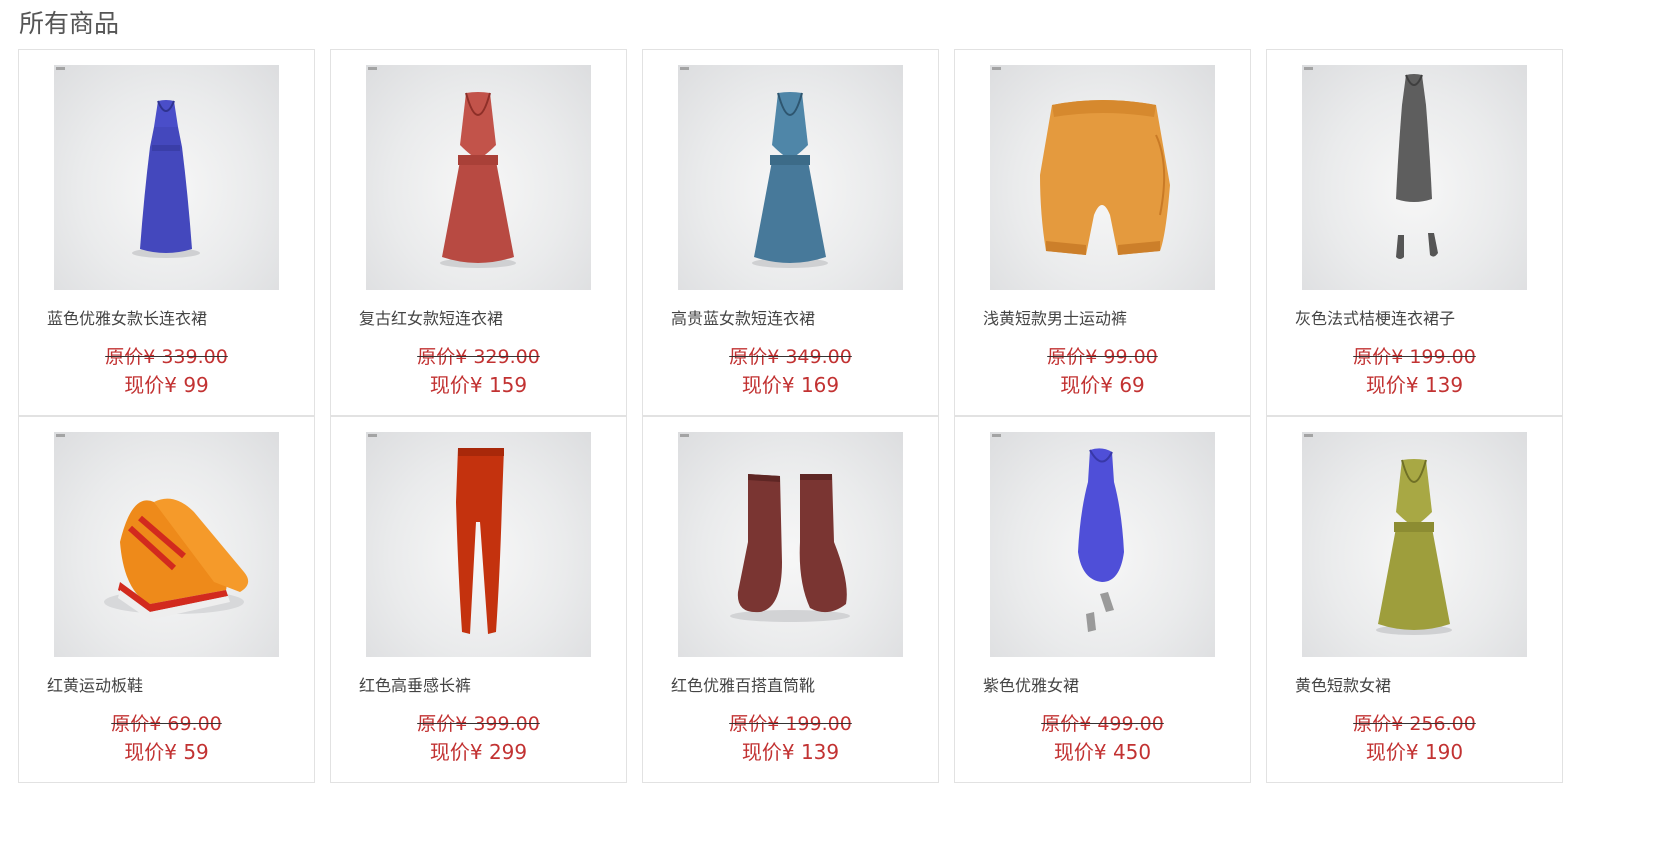 The height and width of the screenshot is (853, 1673). What do you see at coordinates (1102, 385) in the screenshot?
I see `current-price: 现价¥ 69` at bounding box center [1102, 385].